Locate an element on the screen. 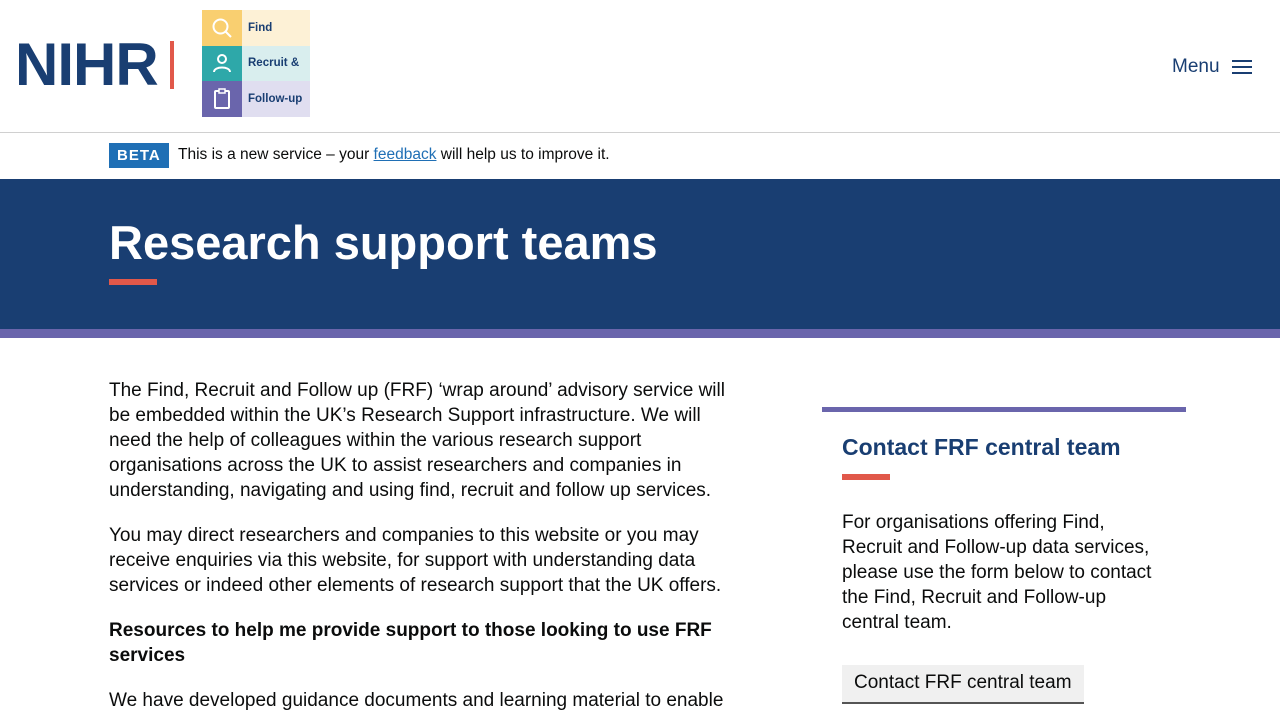  logo-divider is located at coordinates (171, 65).